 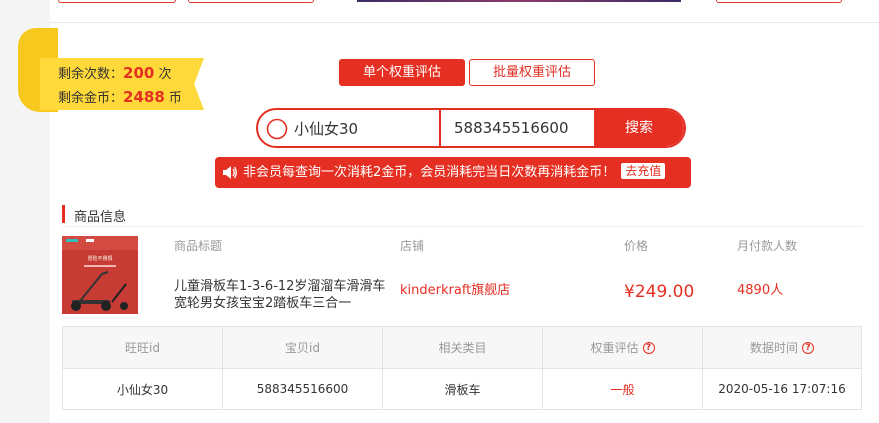 I want to click on column-label: 旺旺id, so click(x=142, y=348).